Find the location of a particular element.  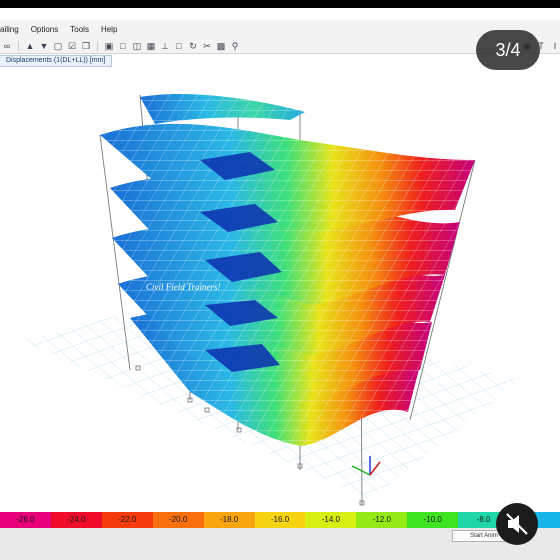

column-icon: I is located at coordinates (555, 46).